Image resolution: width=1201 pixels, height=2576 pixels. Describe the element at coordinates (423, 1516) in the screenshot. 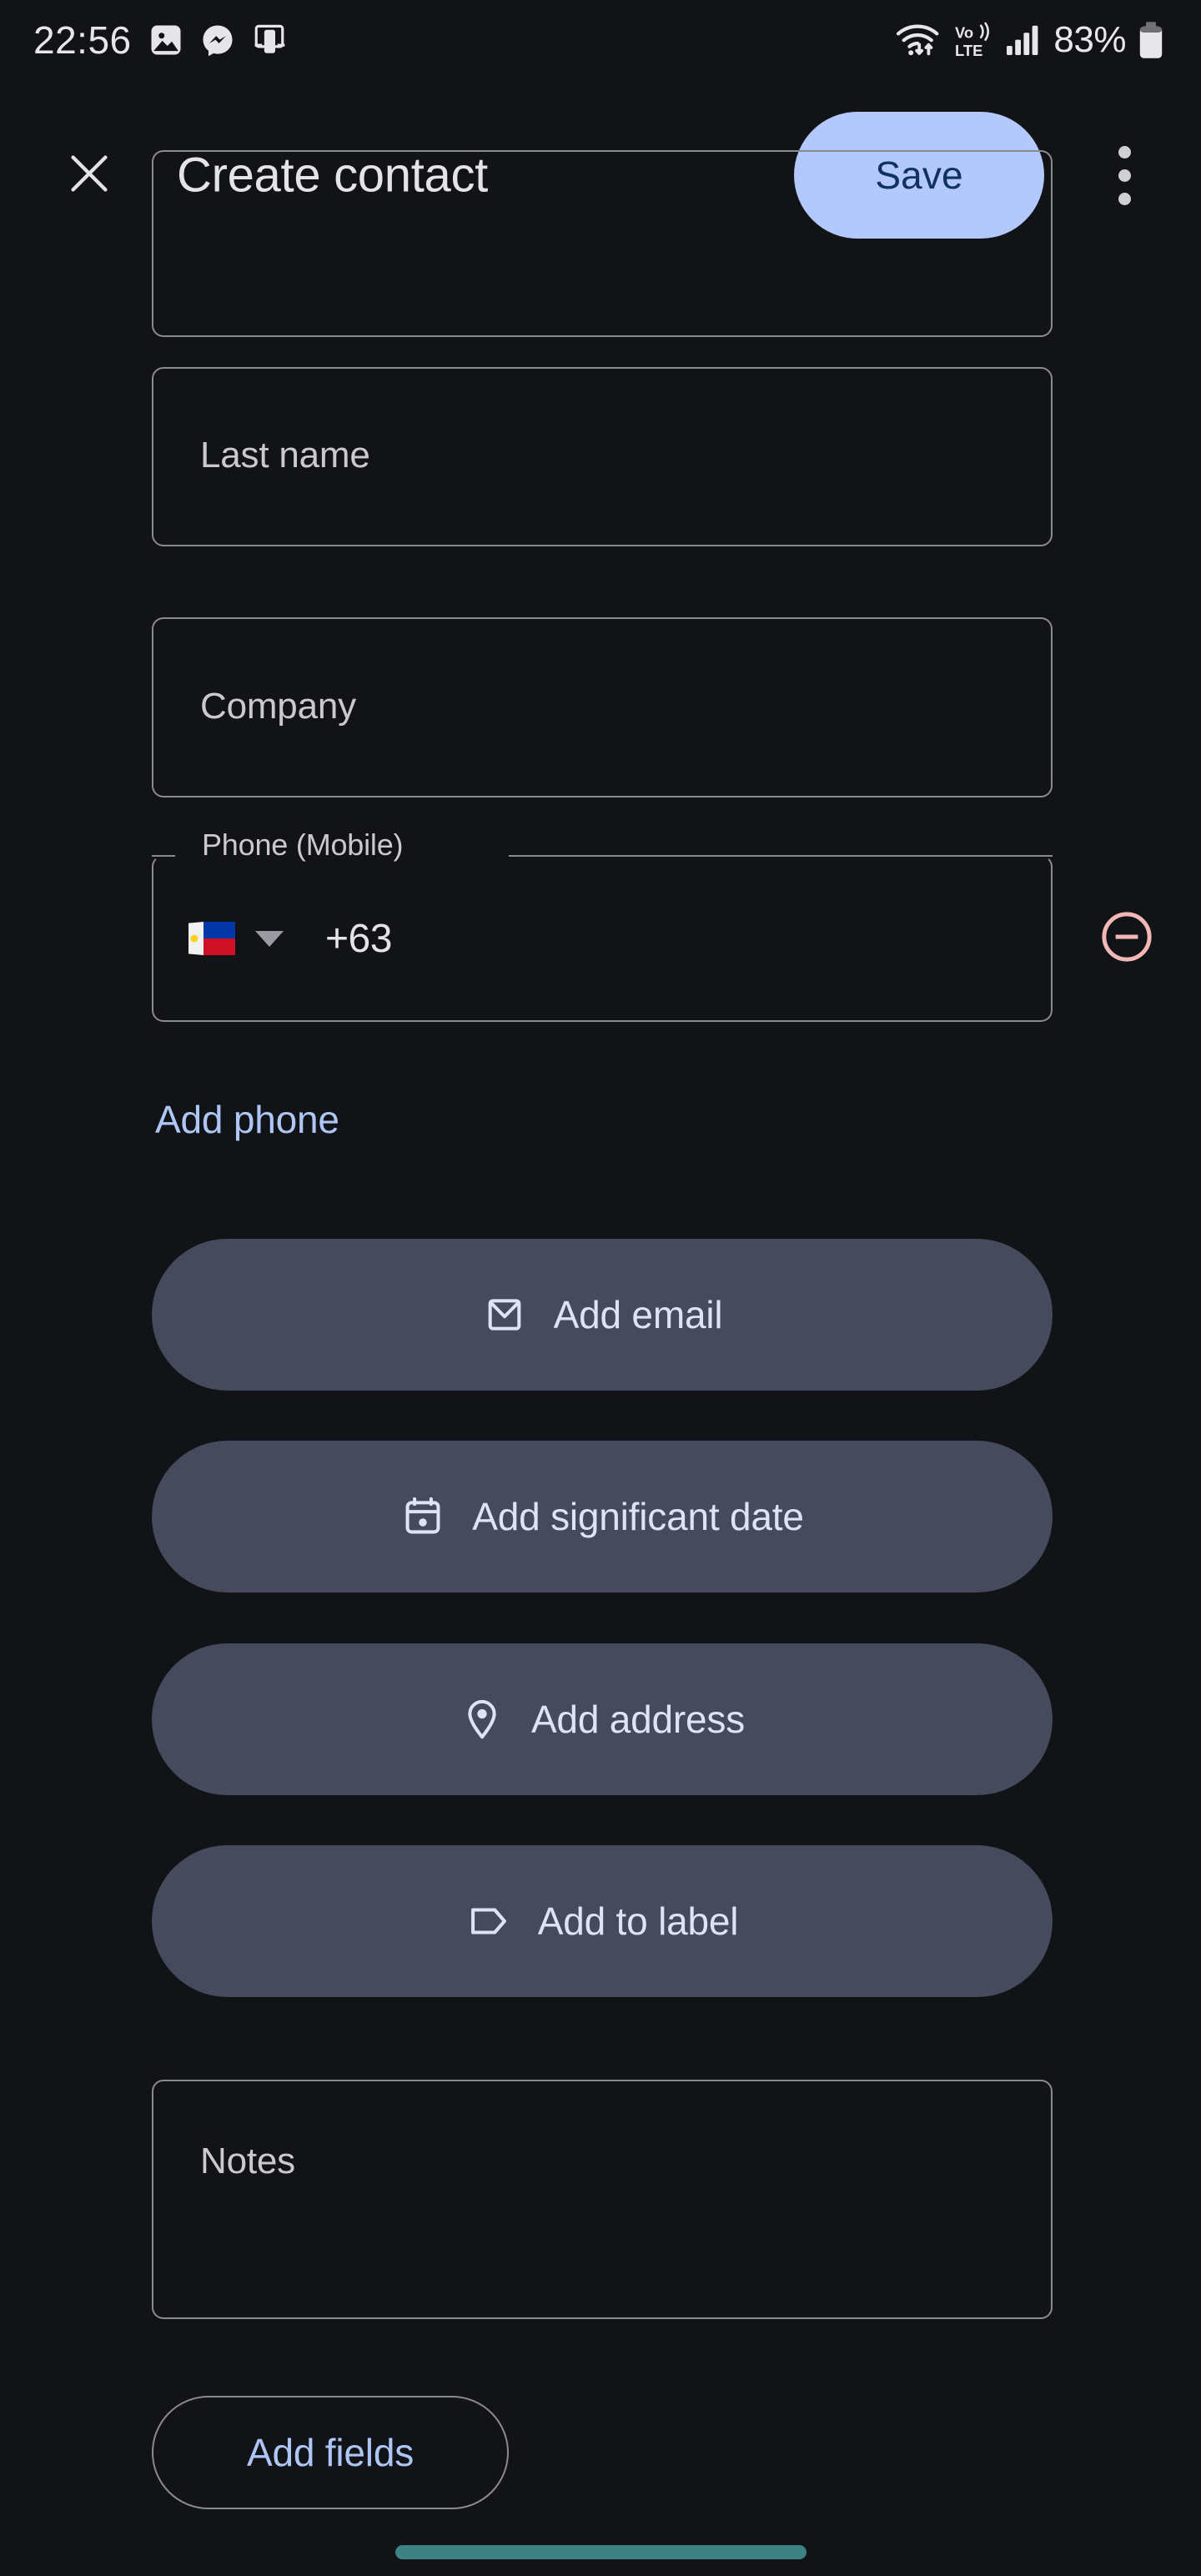

I see `calendar-icon` at that location.